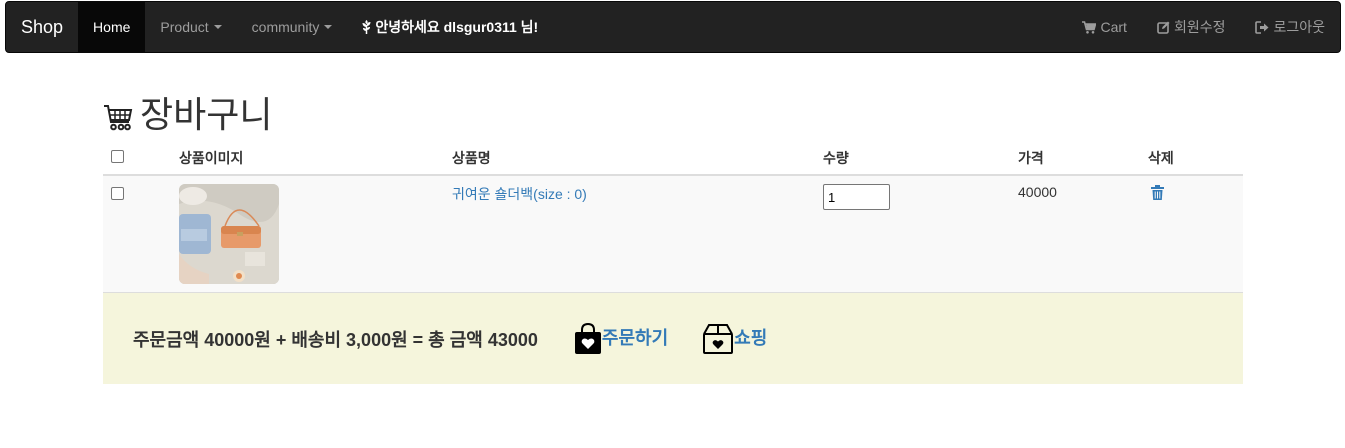 Image resolution: width=1345 pixels, height=448 pixels. What do you see at coordinates (366, 27) in the screenshot?
I see `sprout-icon` at bounding box center [366, 27].